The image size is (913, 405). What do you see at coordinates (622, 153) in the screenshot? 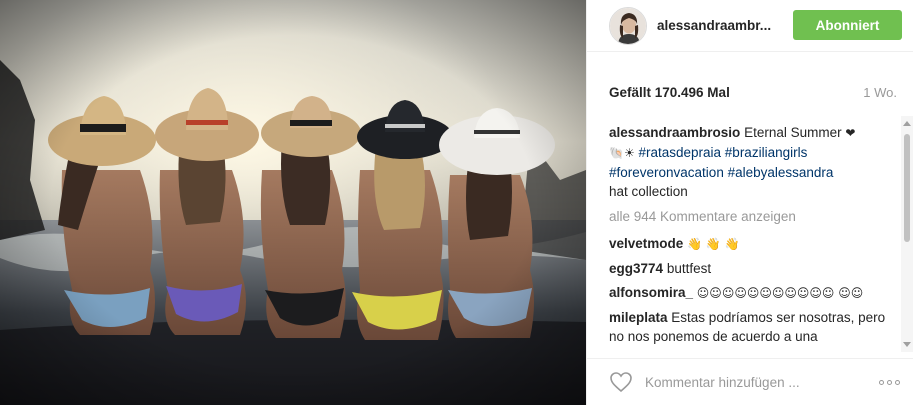
I see `caption-emoji-shell-sun: 🐚☀` at bounding box center [622, 153].